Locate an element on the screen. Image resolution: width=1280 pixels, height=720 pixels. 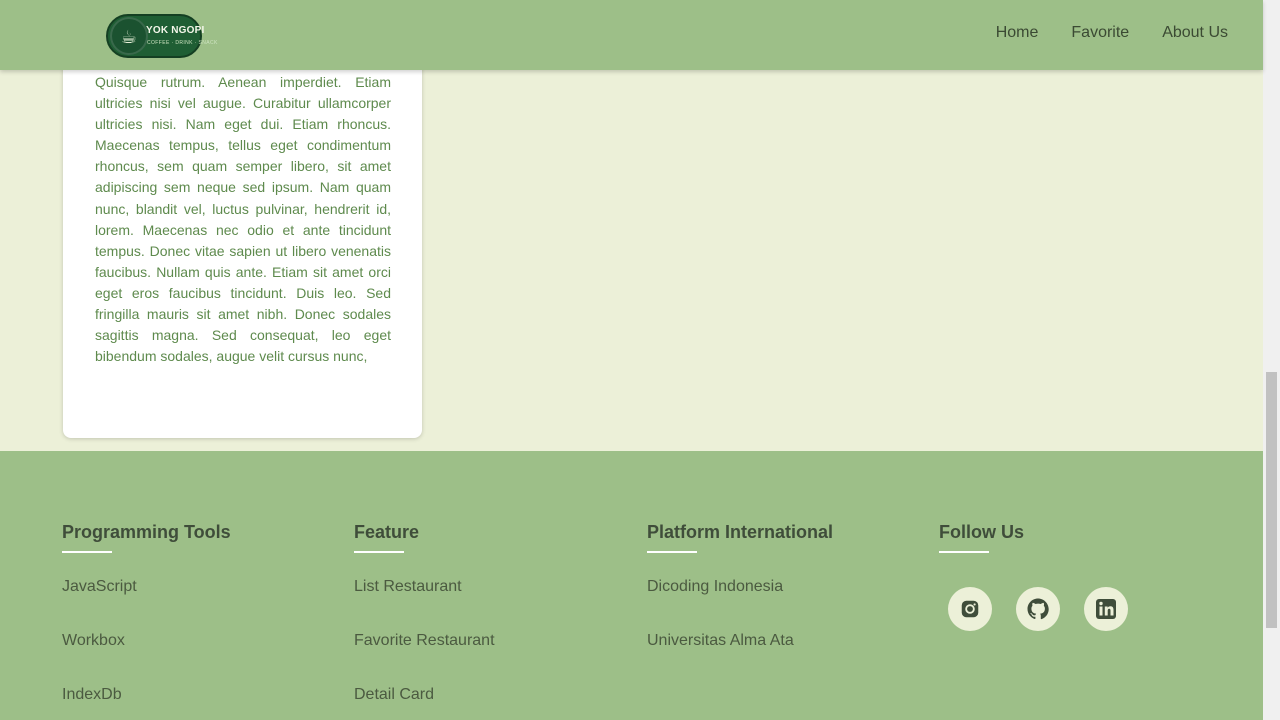
footer-link: JavaScript is located at coordinates (99, 587).